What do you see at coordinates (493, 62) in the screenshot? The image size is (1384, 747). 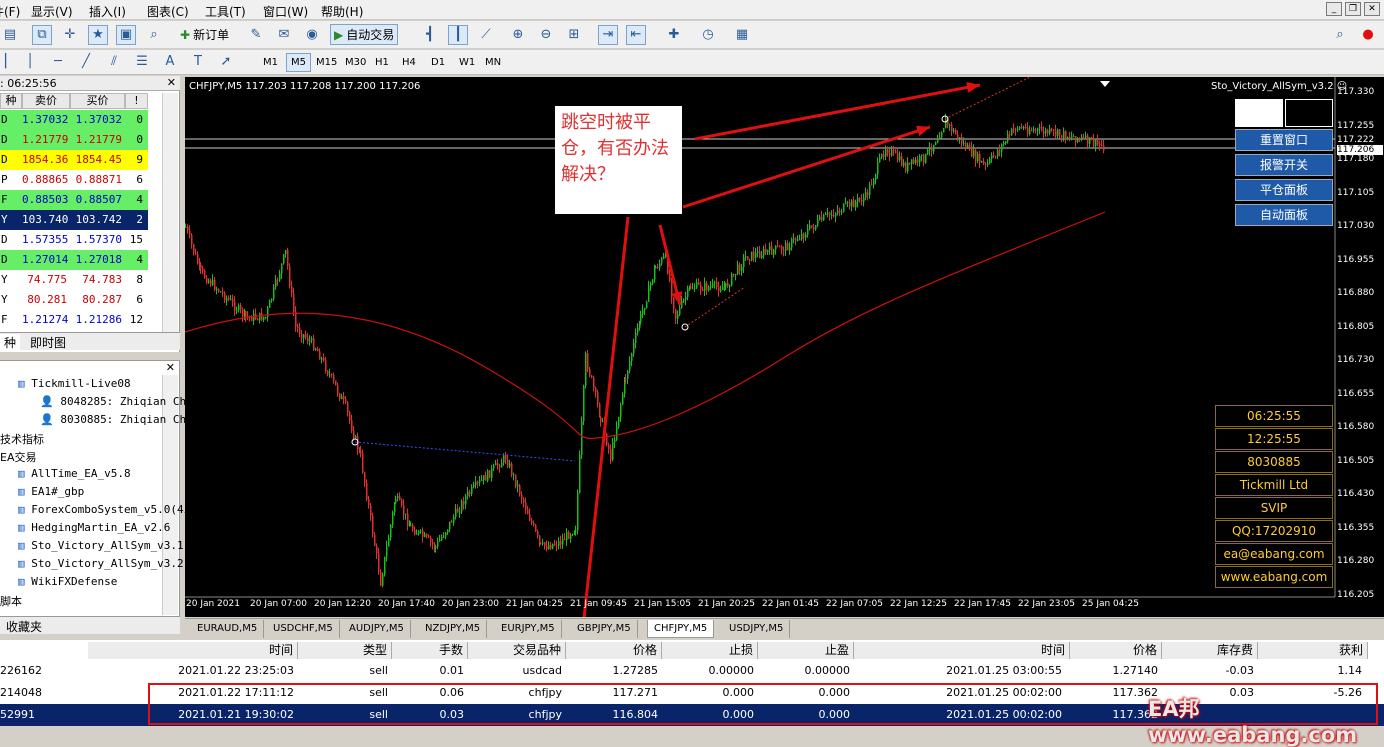 I see `timeframe-mn: MN` at bounding box center [493, 62].